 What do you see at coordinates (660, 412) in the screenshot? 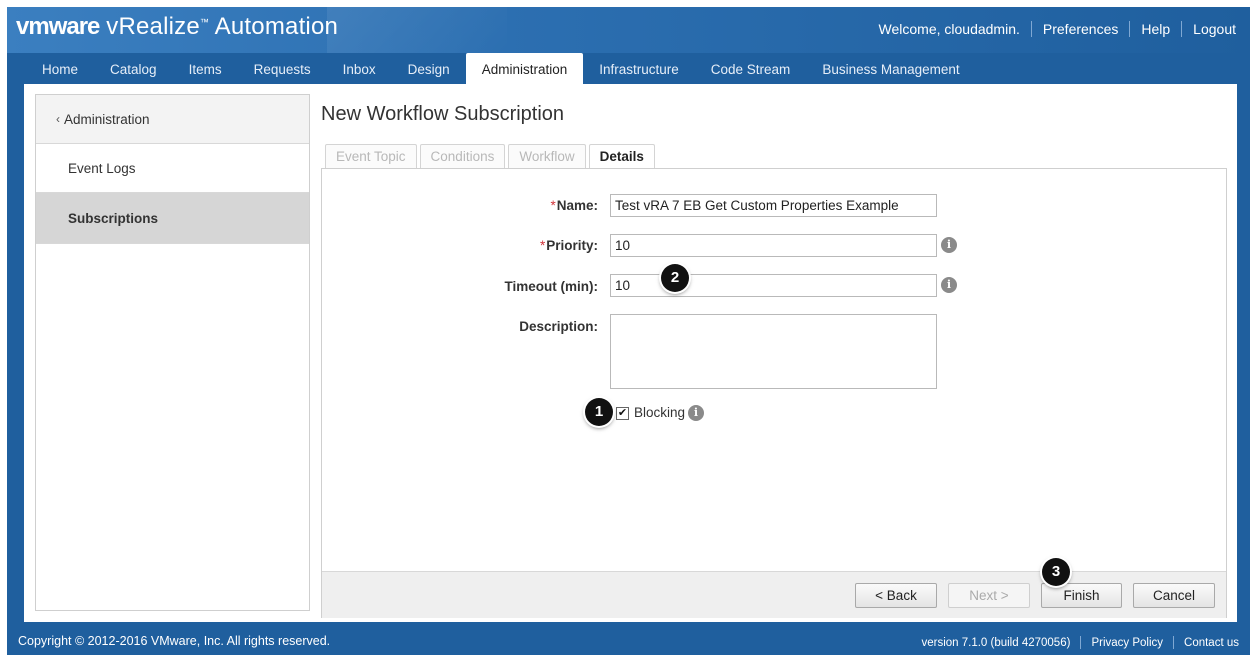
I see `blocking-label: Blocking` at bounding box center [660, 412].